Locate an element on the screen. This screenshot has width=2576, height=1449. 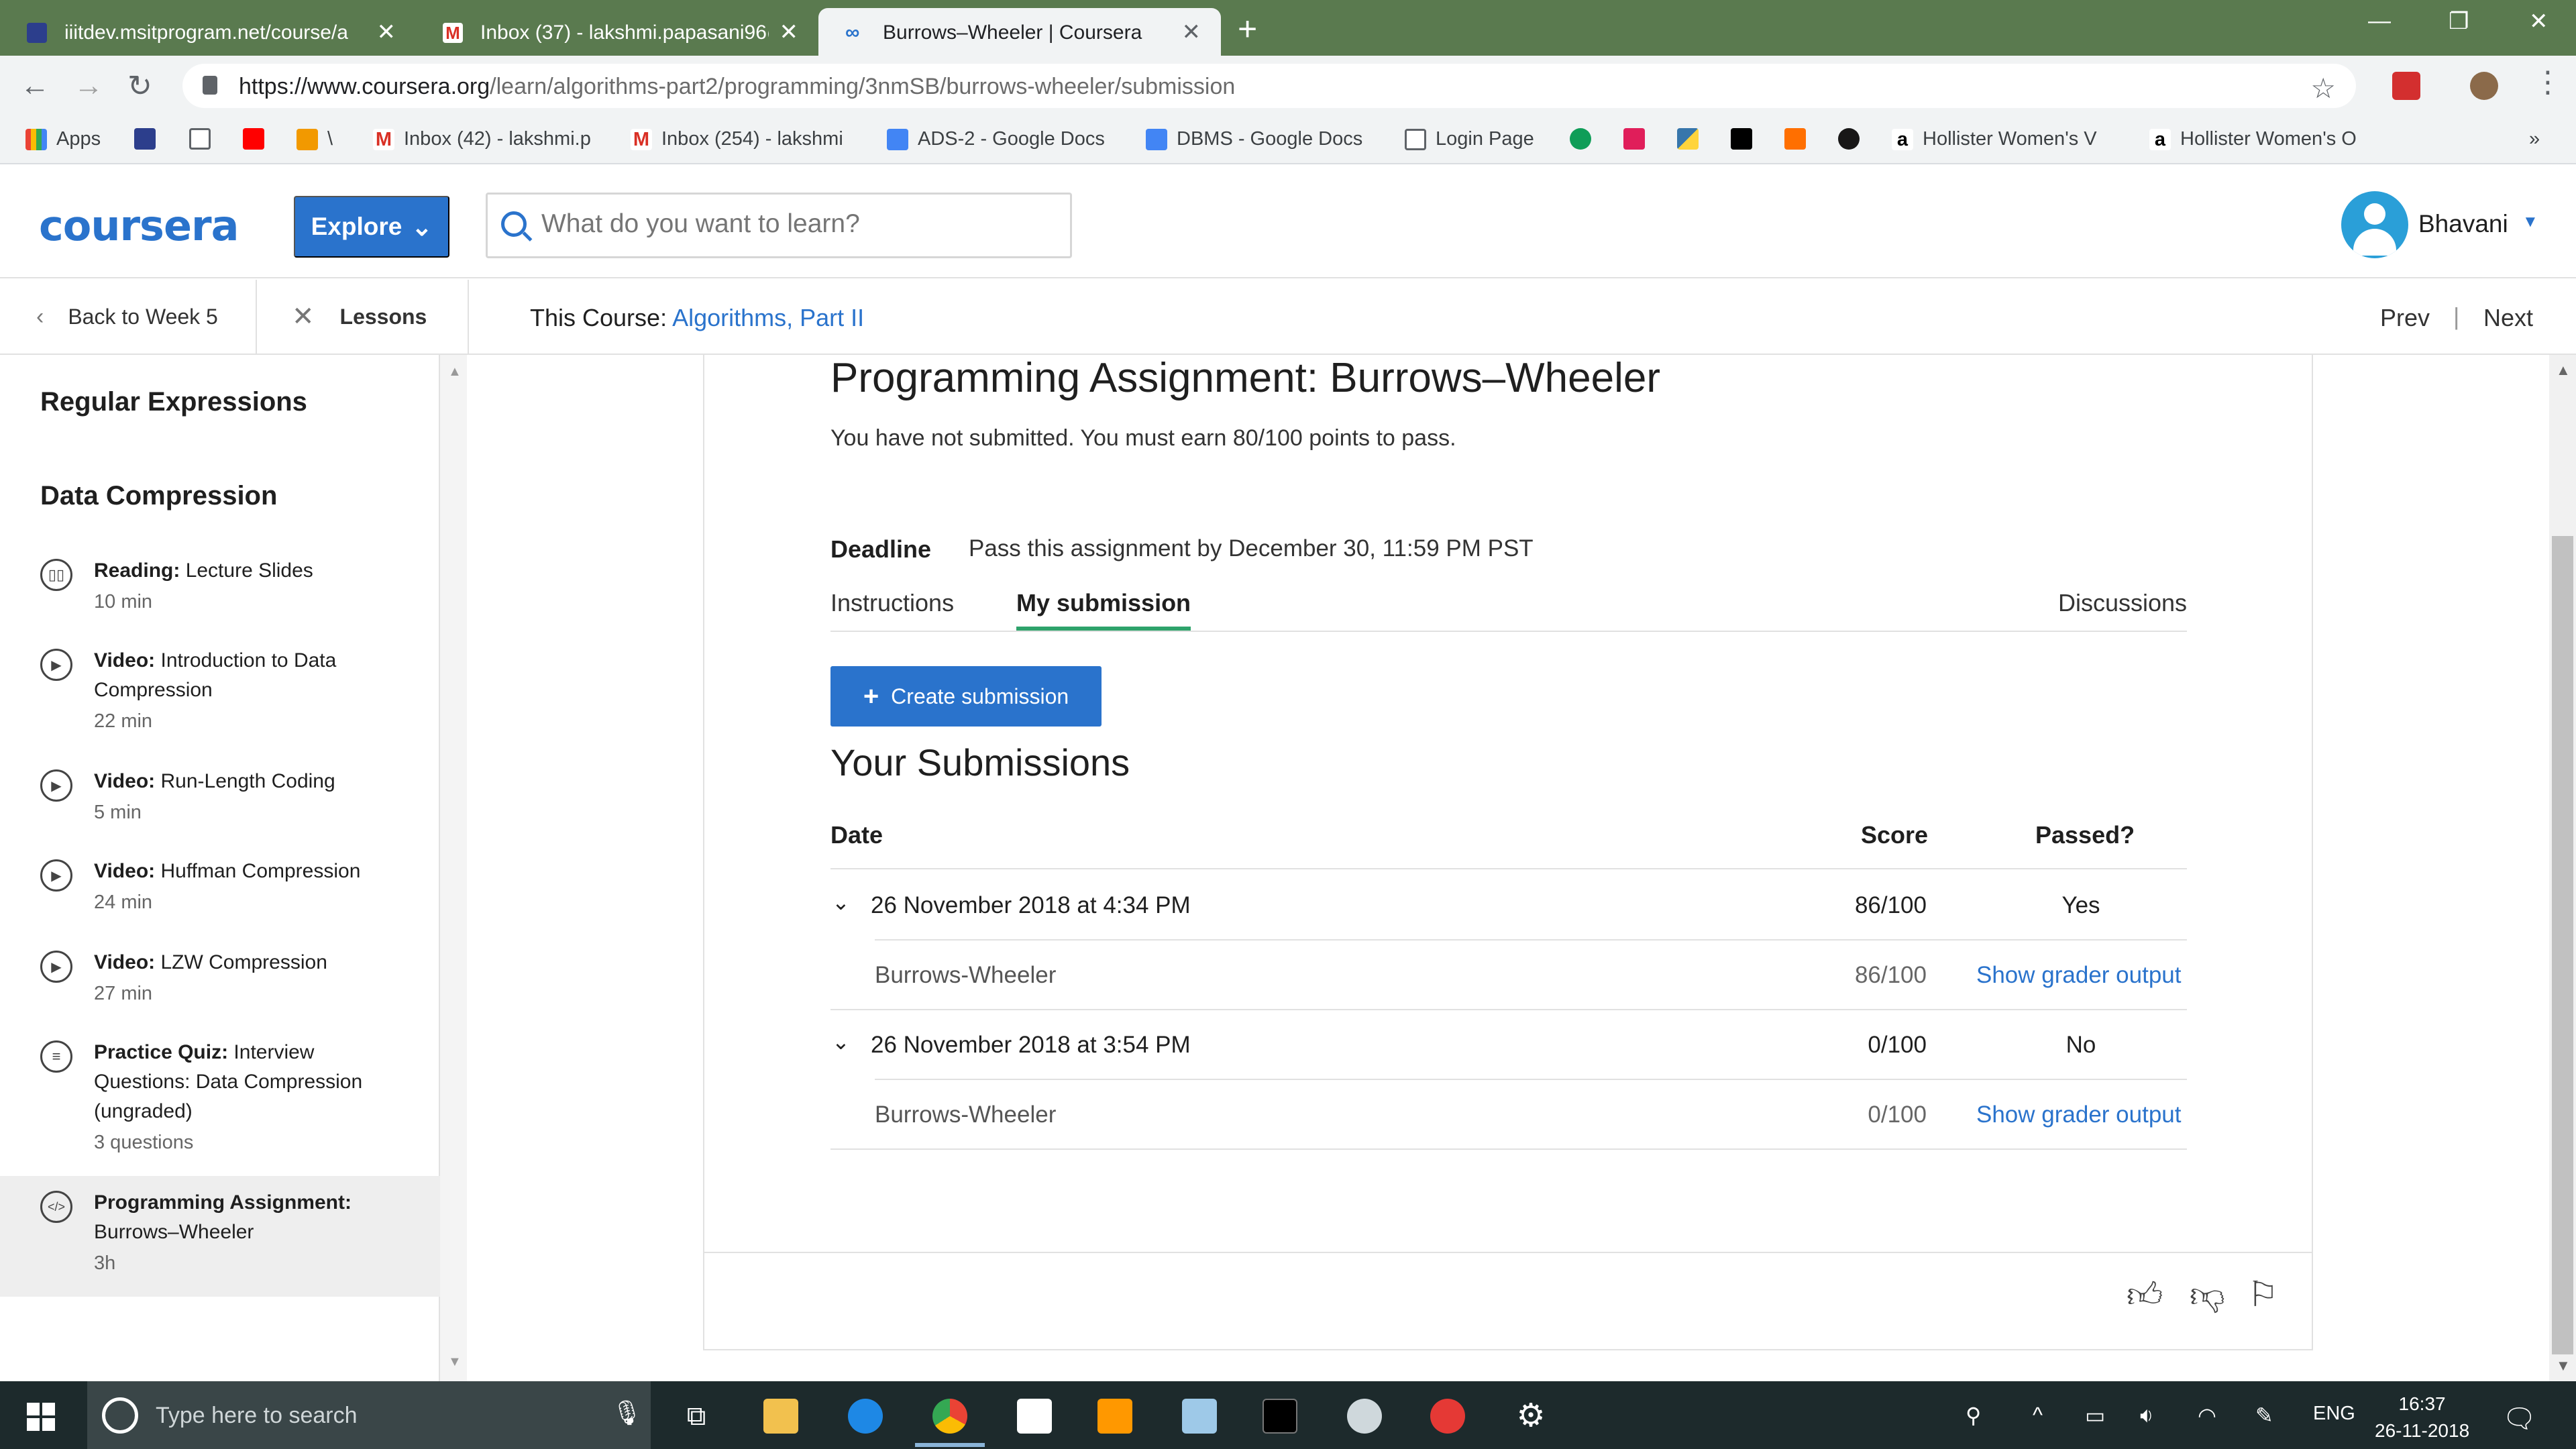
window-close-icon: ✕ is located at coordinates (2538, 21).